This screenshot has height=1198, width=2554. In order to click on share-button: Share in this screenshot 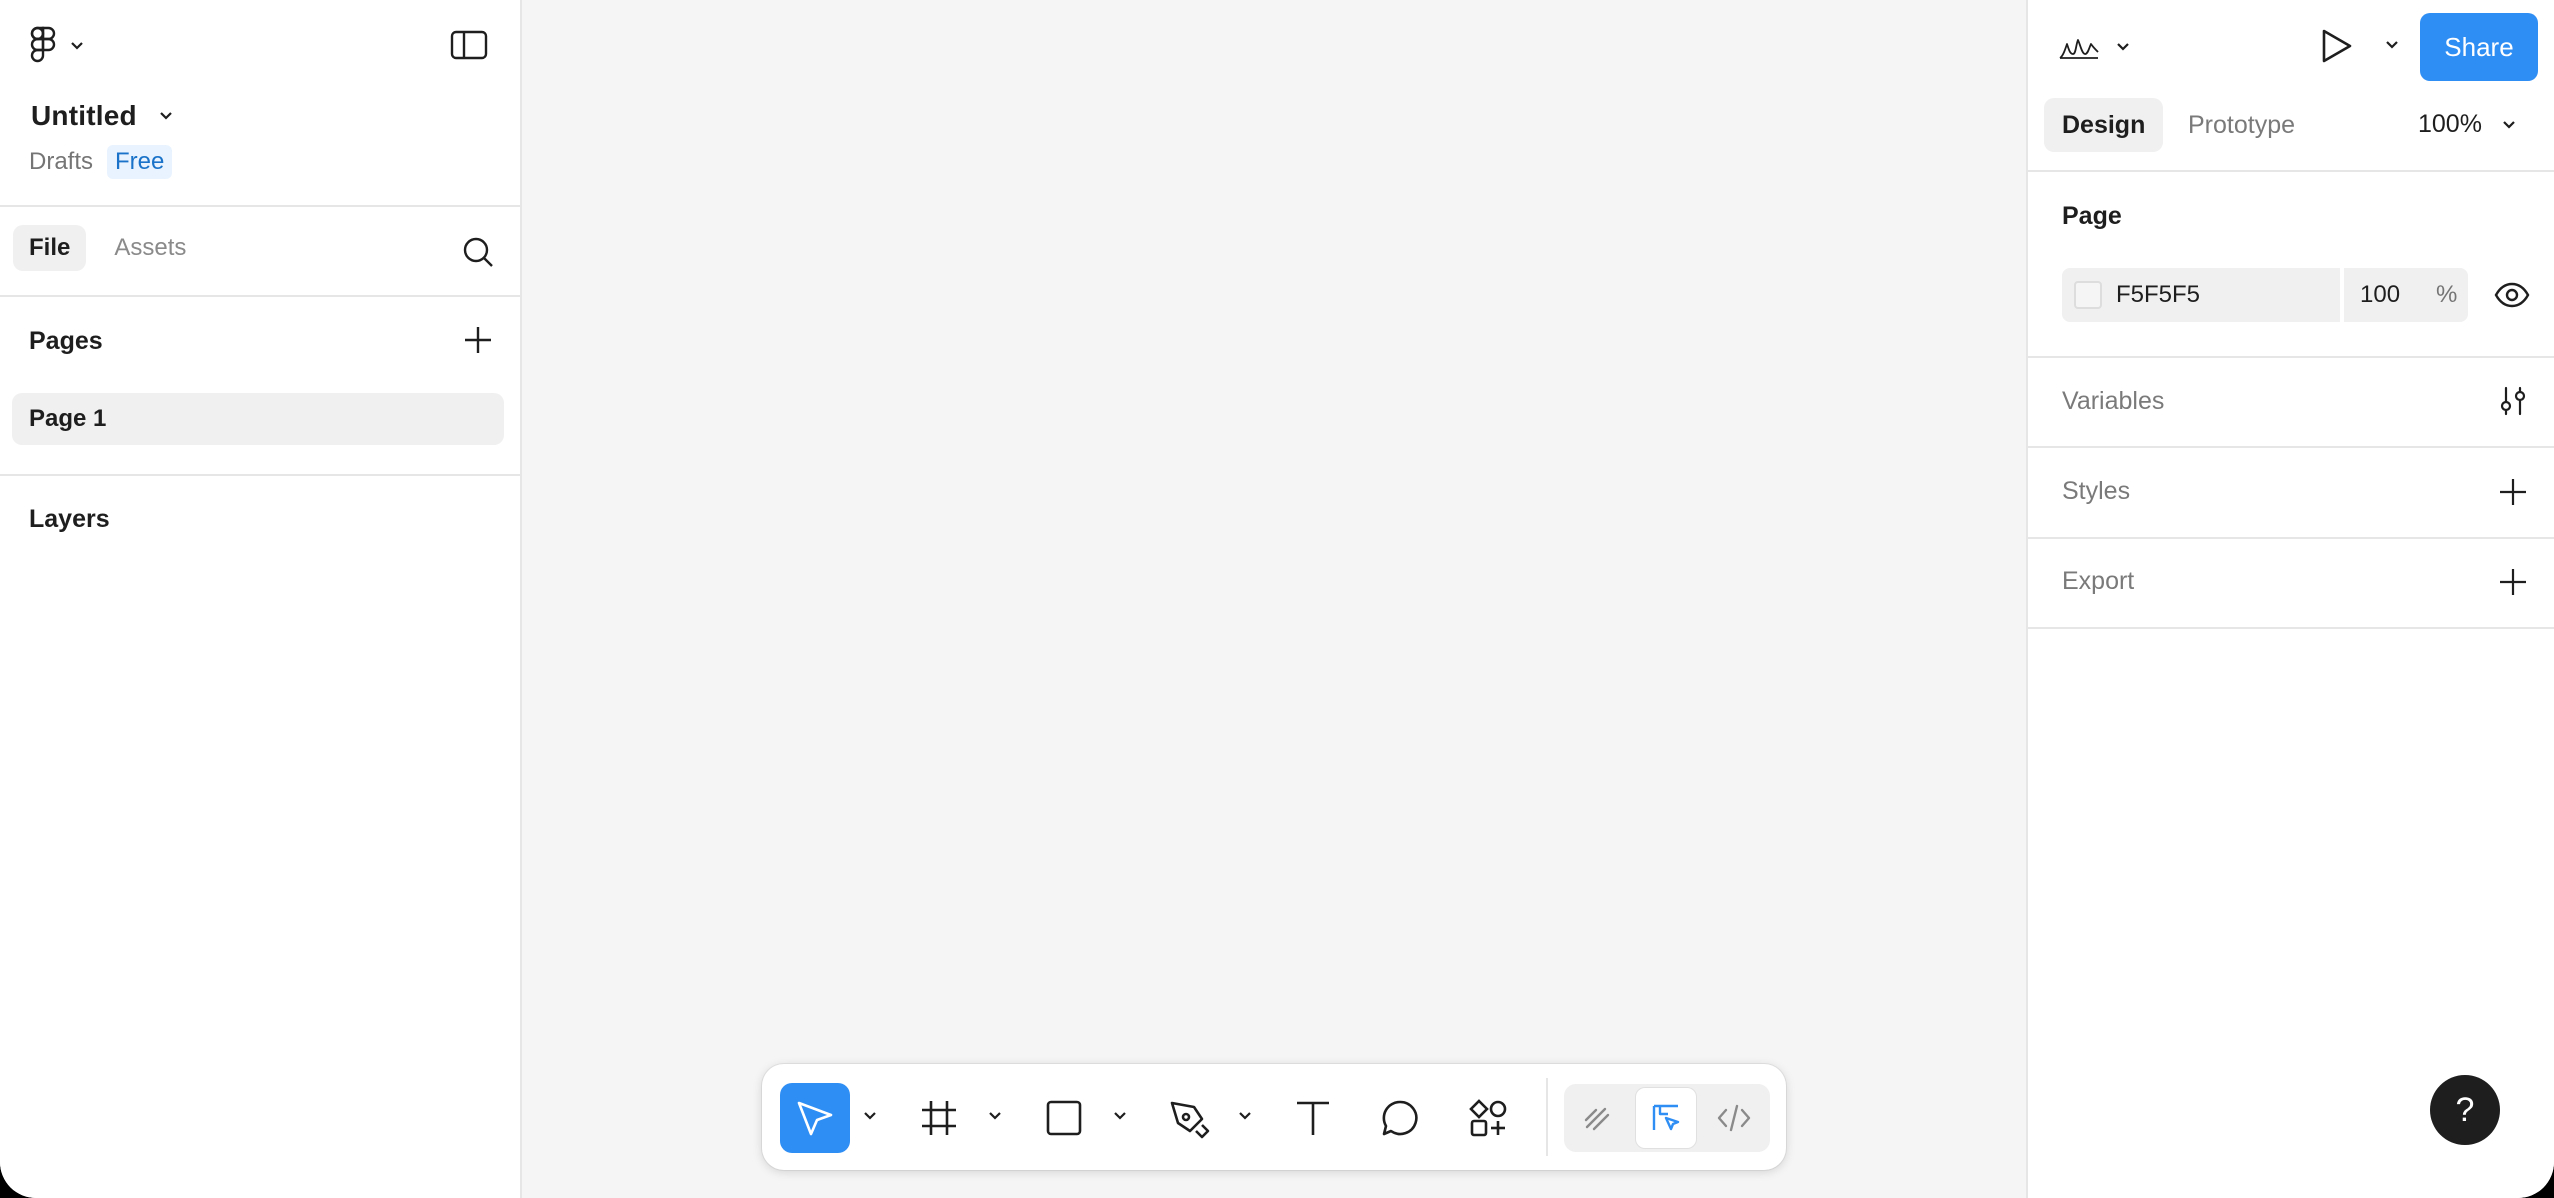, I will do `click(2479, 47)`.